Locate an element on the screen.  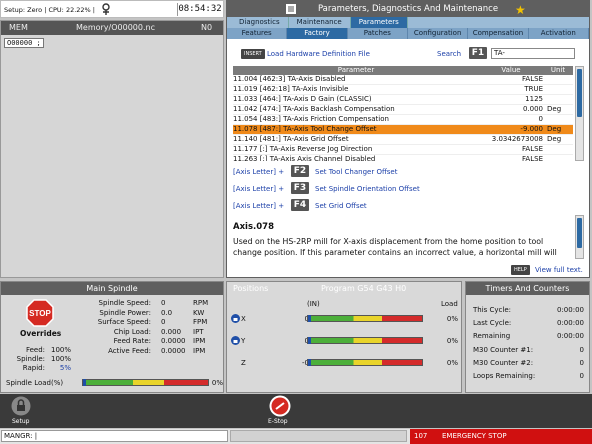
search-input: TA- is located at coordinates (533, 53).